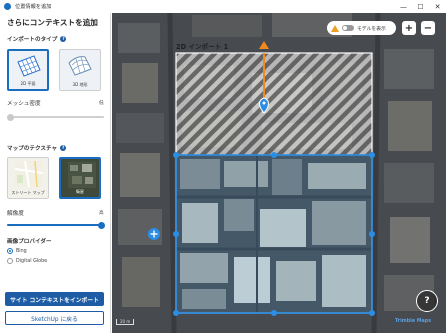 The height and width of the screenshot is (333, 446). I want to click on import-type-label: インポートのタイプ ?, so click(37, 39).